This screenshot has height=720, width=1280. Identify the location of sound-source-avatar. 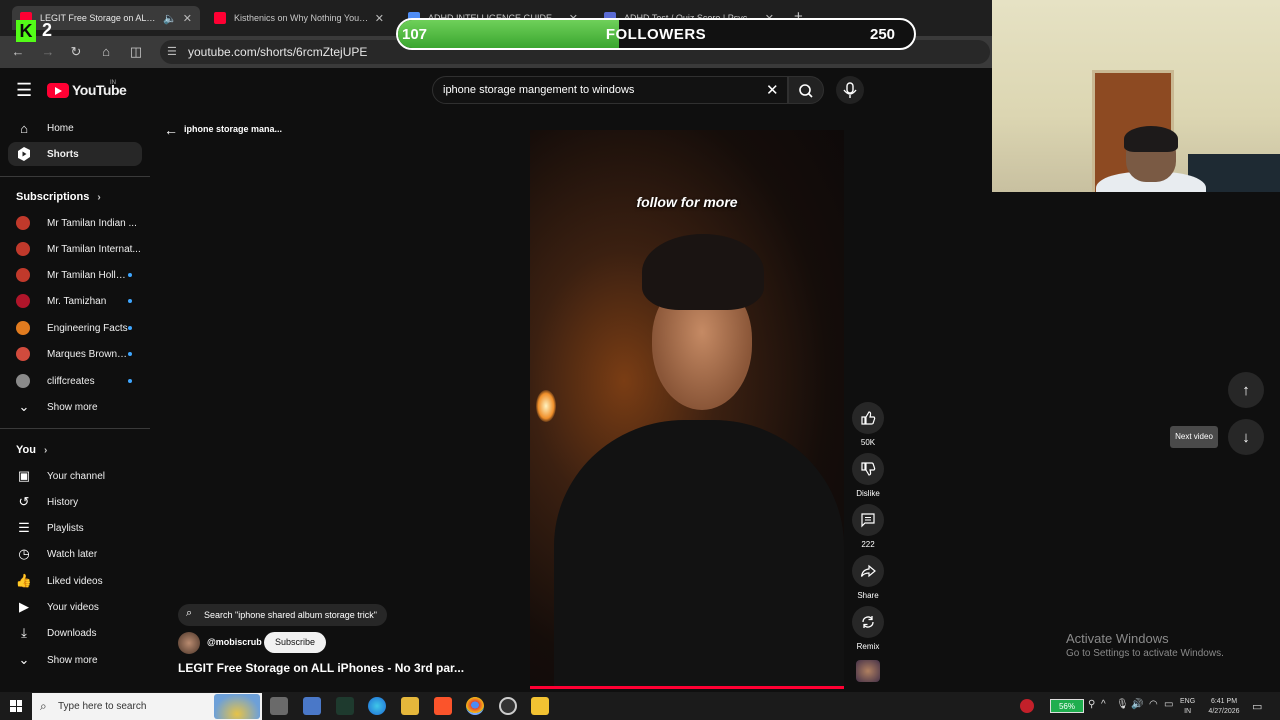
(868, 671).